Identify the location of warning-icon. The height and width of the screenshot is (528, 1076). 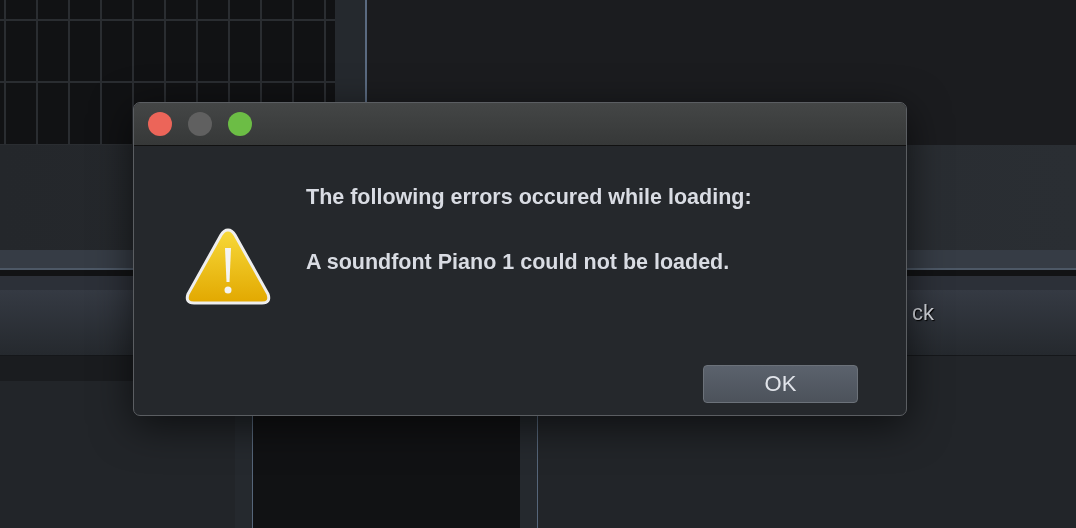
(228, 267).